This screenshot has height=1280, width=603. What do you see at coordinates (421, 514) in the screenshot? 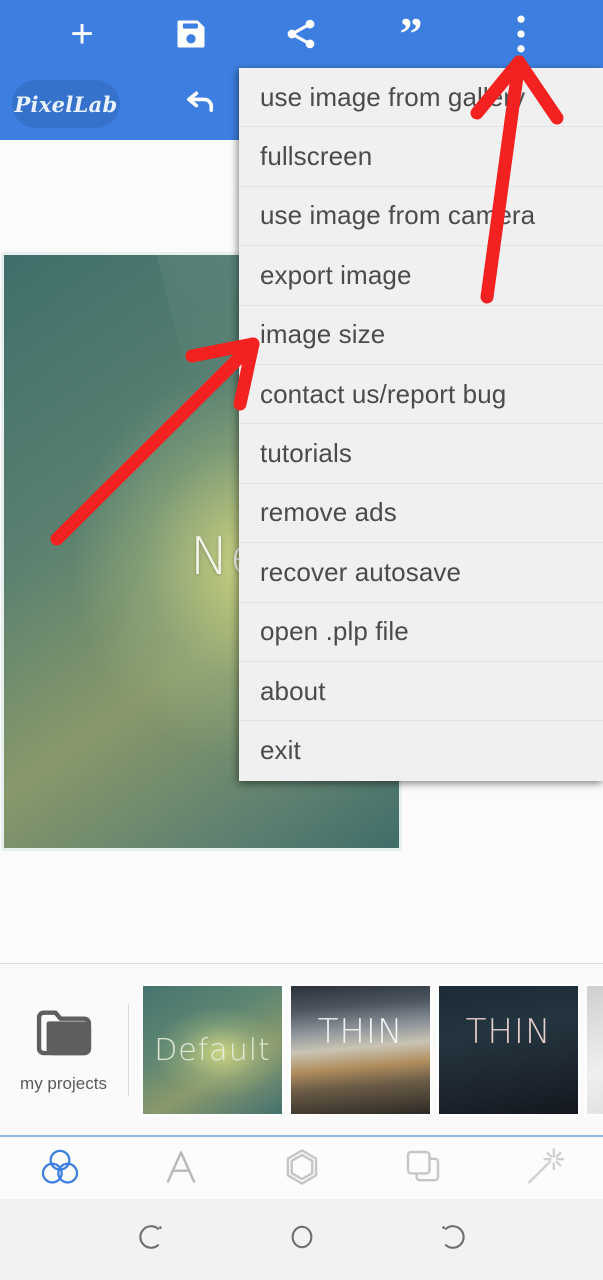
I see `menu-item-remove-ads: remove ads` at bounding box center [421, 514].